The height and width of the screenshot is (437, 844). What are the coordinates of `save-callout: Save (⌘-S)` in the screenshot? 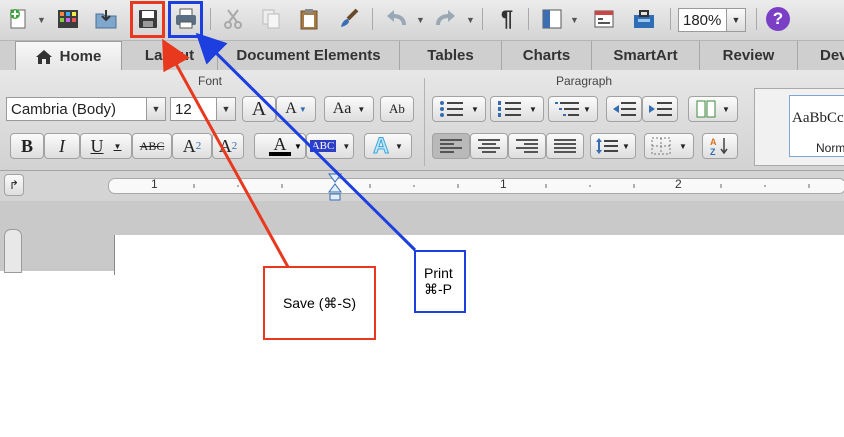 It's located at (319, 303).